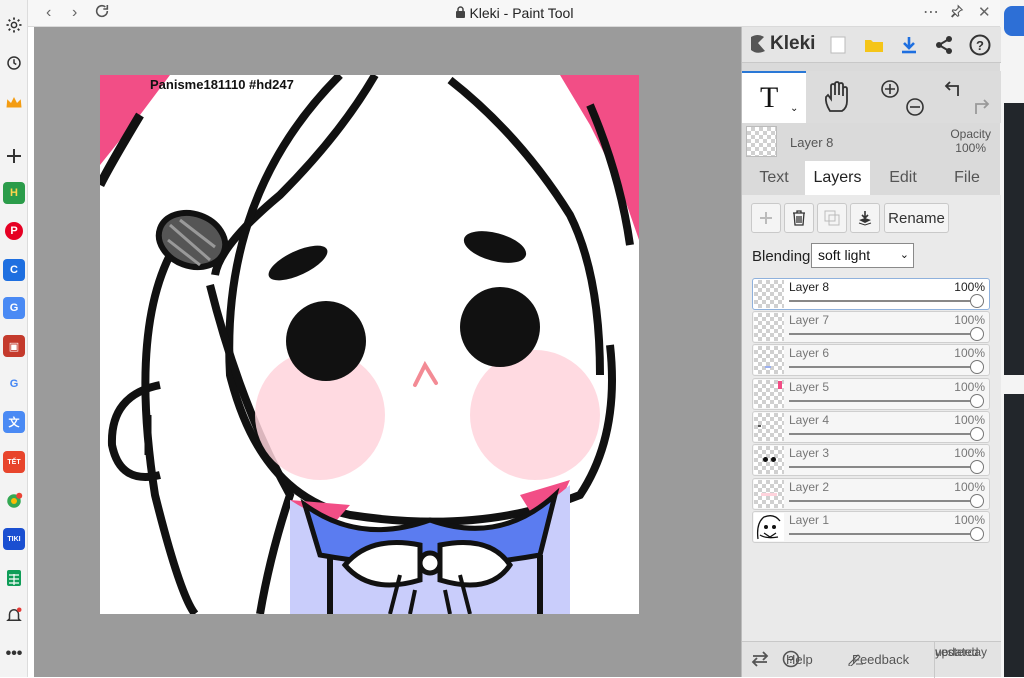 Image resolution: width=1024 pixels, height=678 pixels. I want to click on duplicate-layer-button, so click(832, 218).